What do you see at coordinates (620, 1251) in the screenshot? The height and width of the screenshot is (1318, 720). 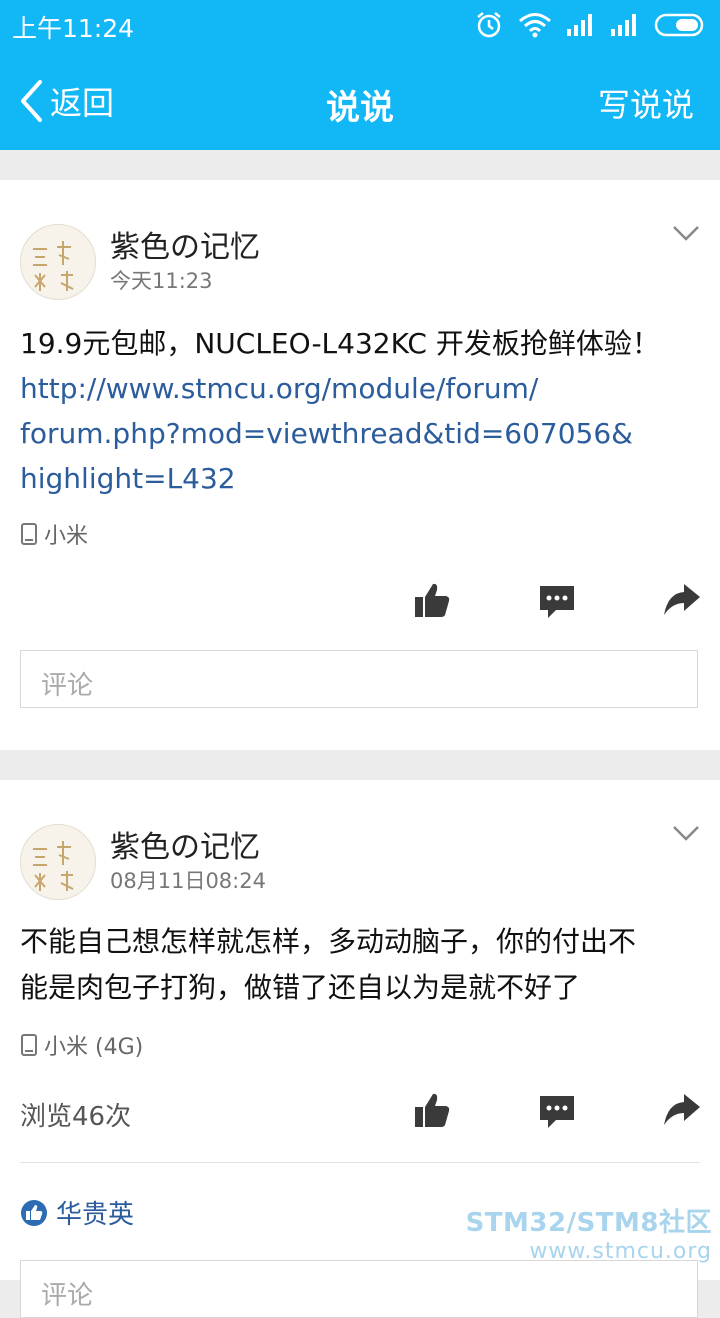 I see `watermark-url: www.stmcu.org` at bounding box center [620, 1251].